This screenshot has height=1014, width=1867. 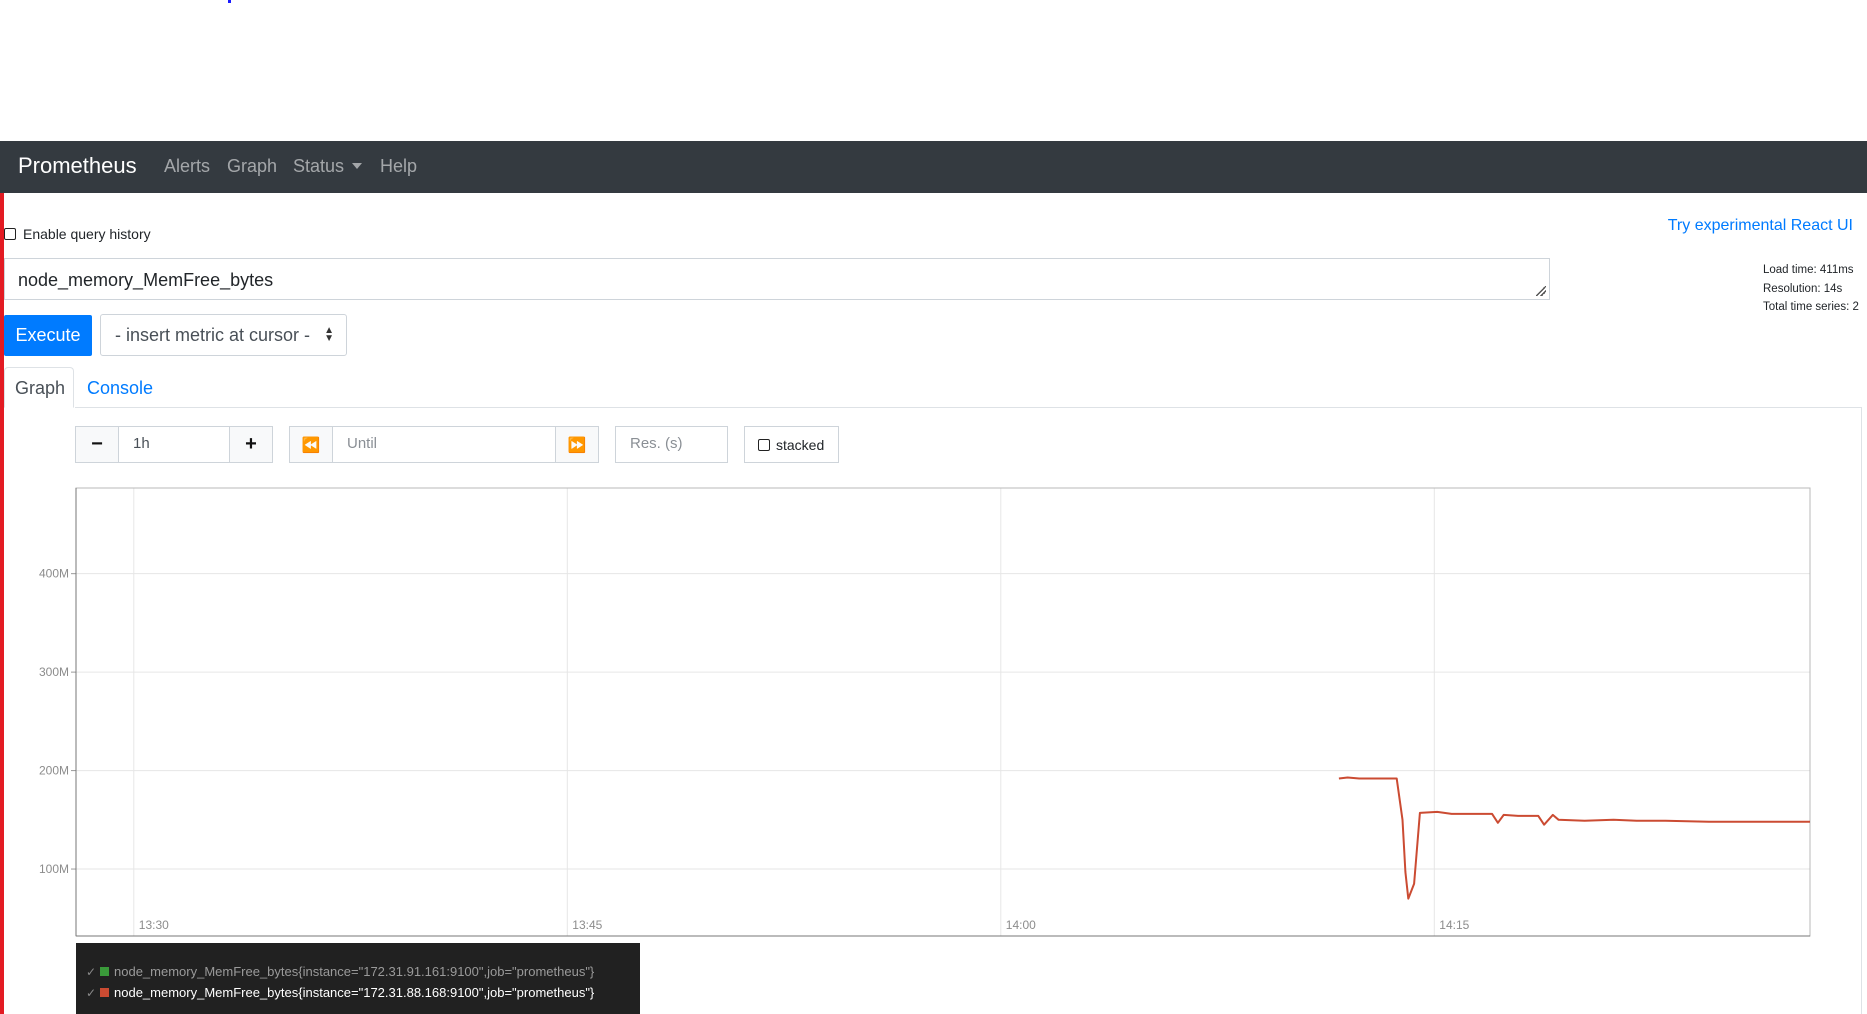 I want to click on forward-button: ⏩, so click(x=577, y=444).